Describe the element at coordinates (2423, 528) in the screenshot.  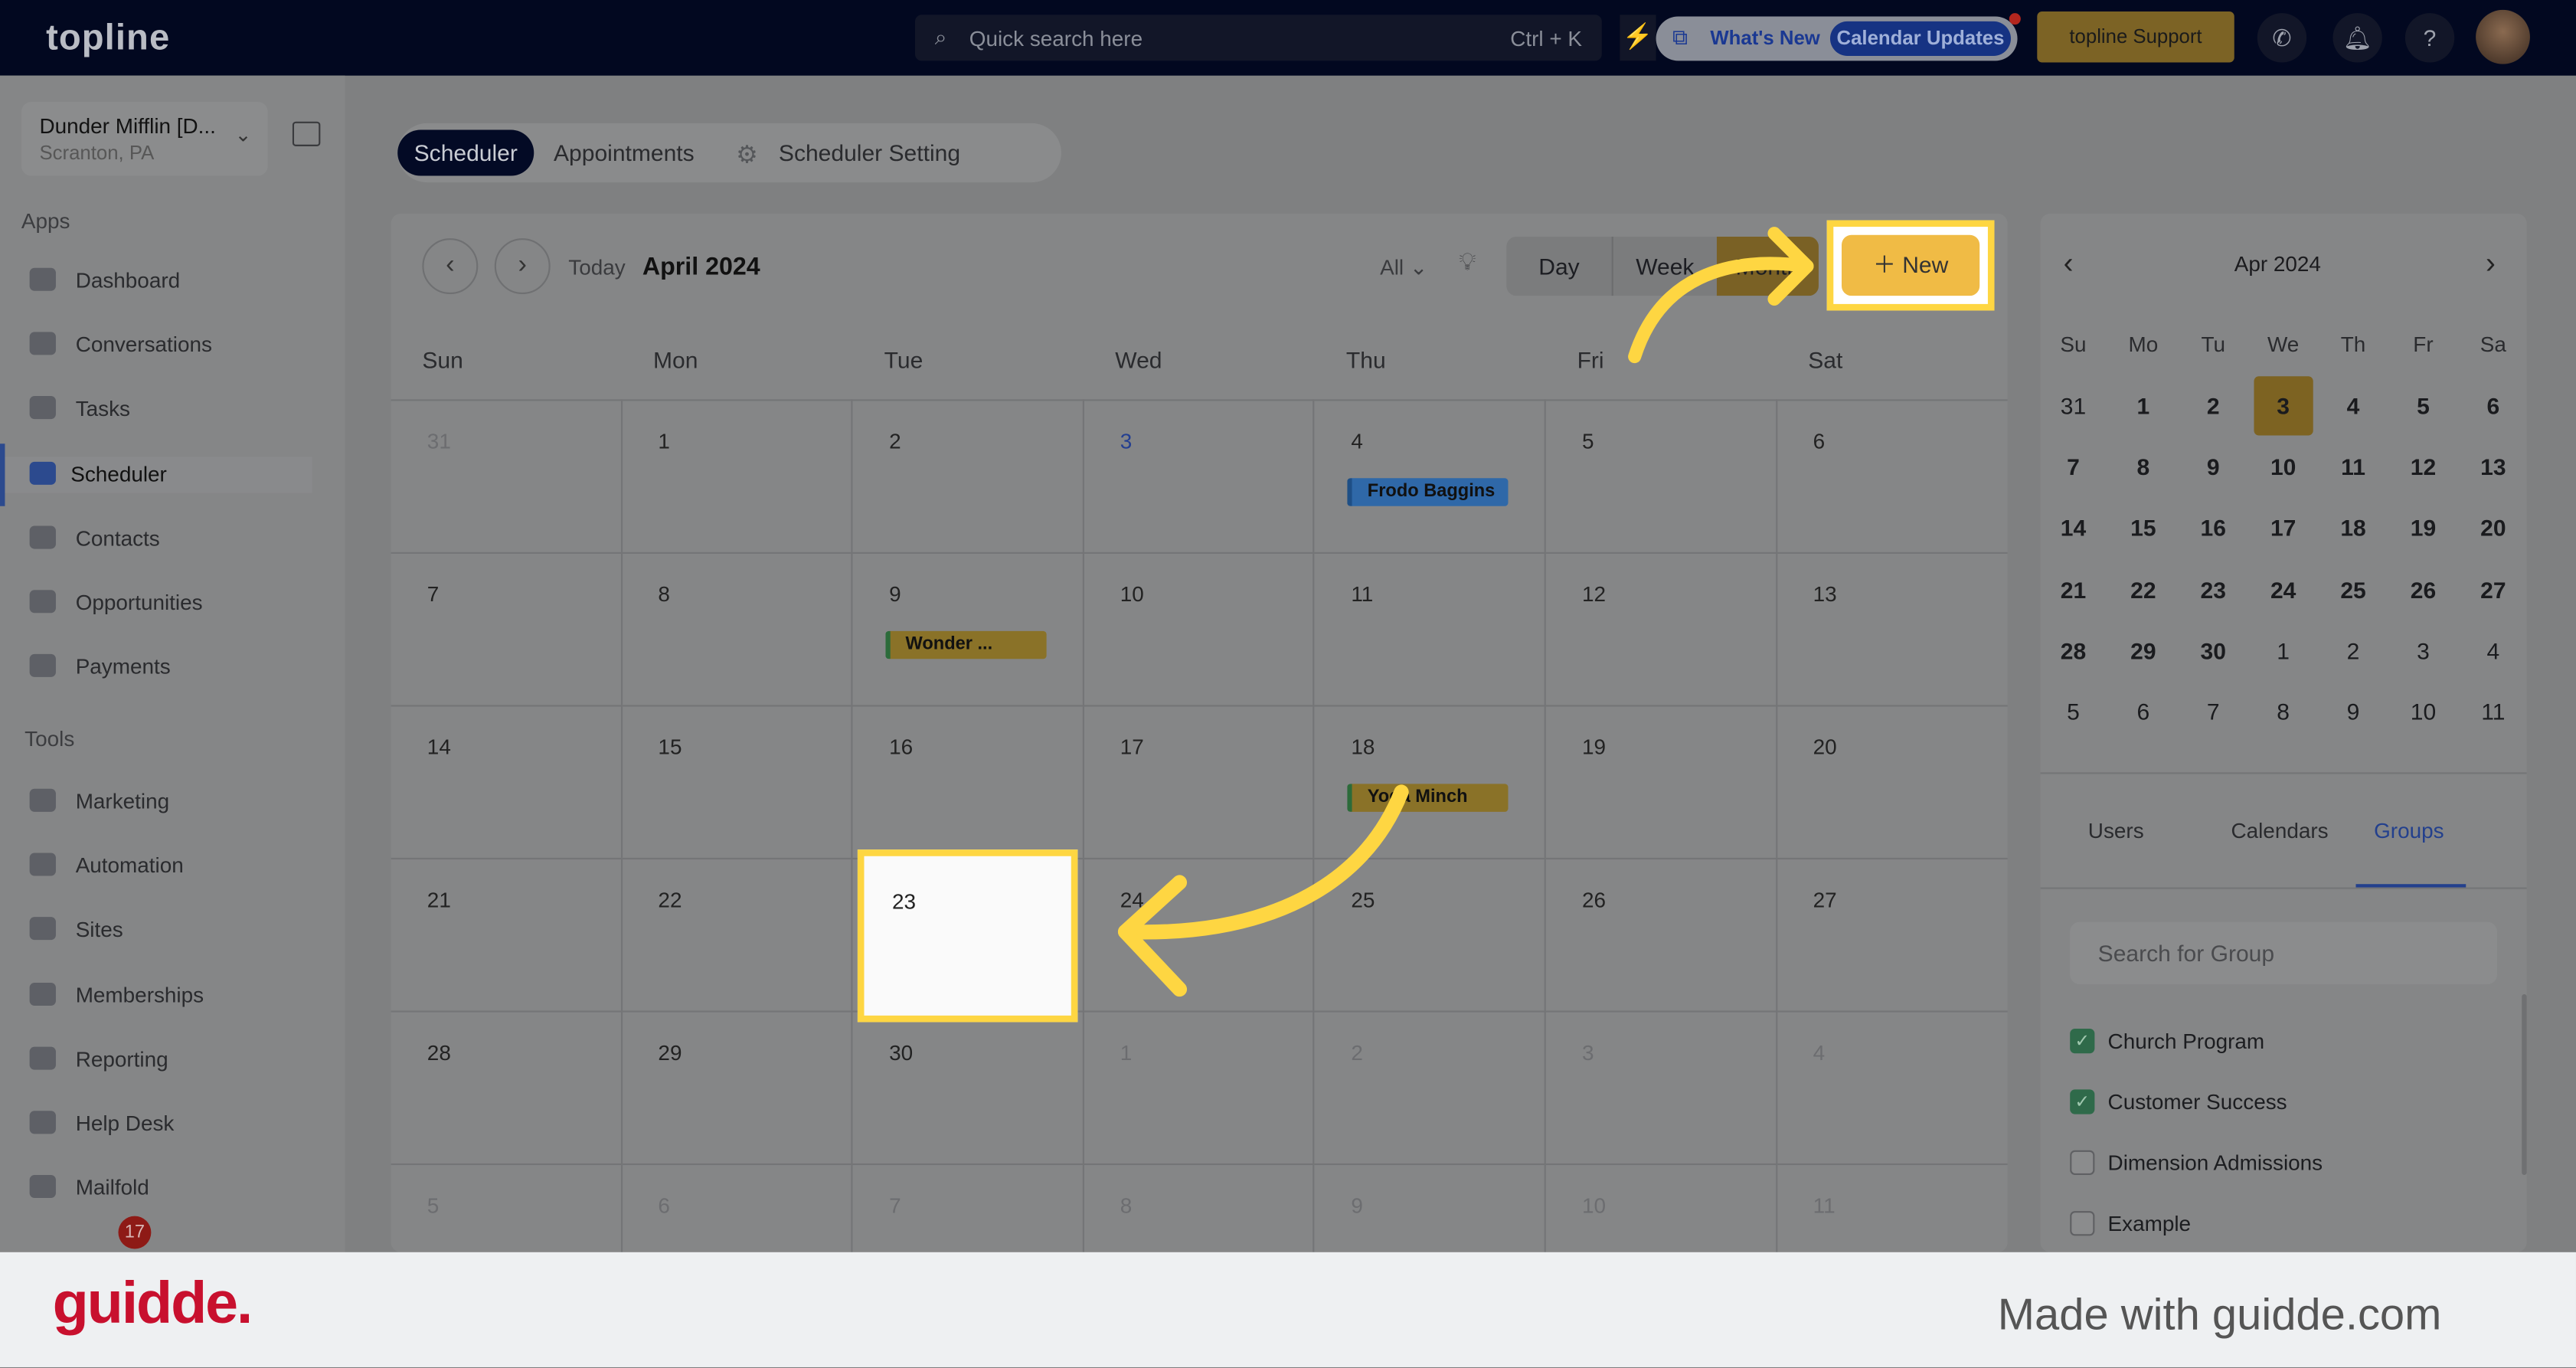
I see `mini-day: 19` at that location.